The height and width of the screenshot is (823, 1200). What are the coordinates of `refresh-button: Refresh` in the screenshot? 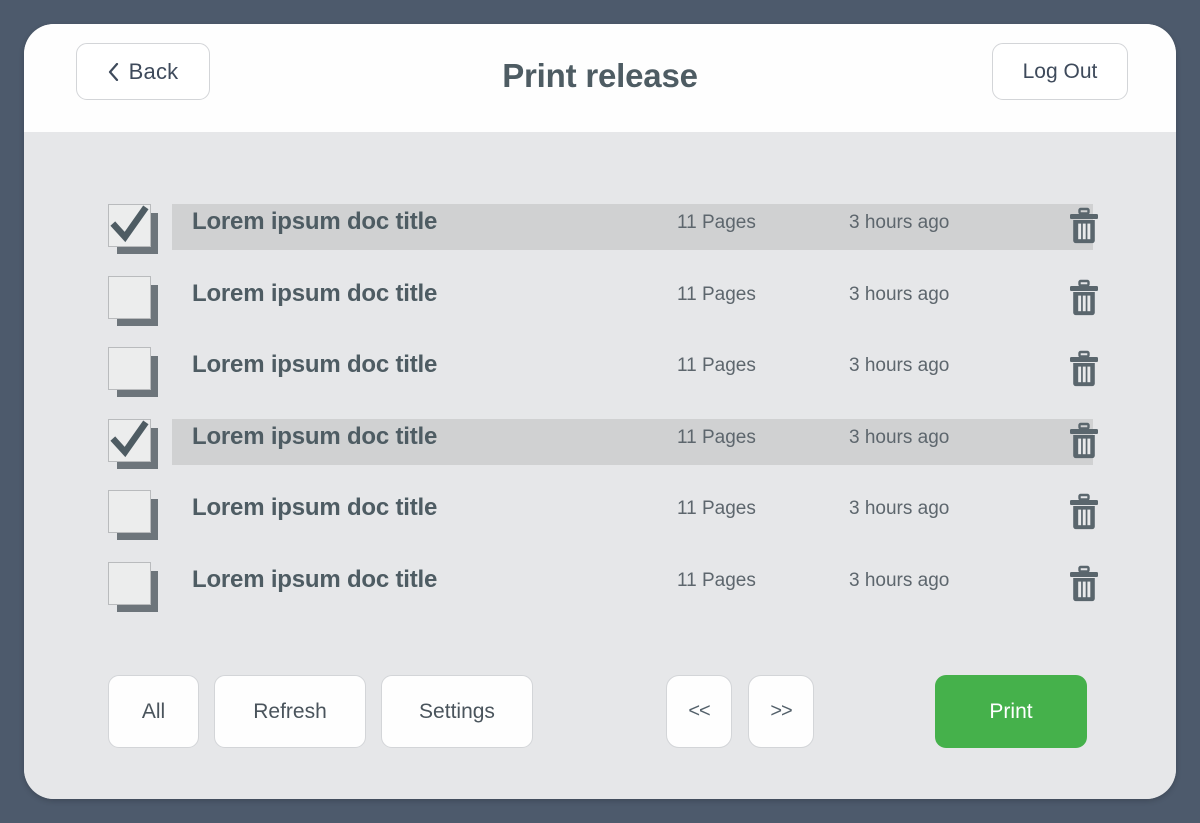 It's located at (290, 711).